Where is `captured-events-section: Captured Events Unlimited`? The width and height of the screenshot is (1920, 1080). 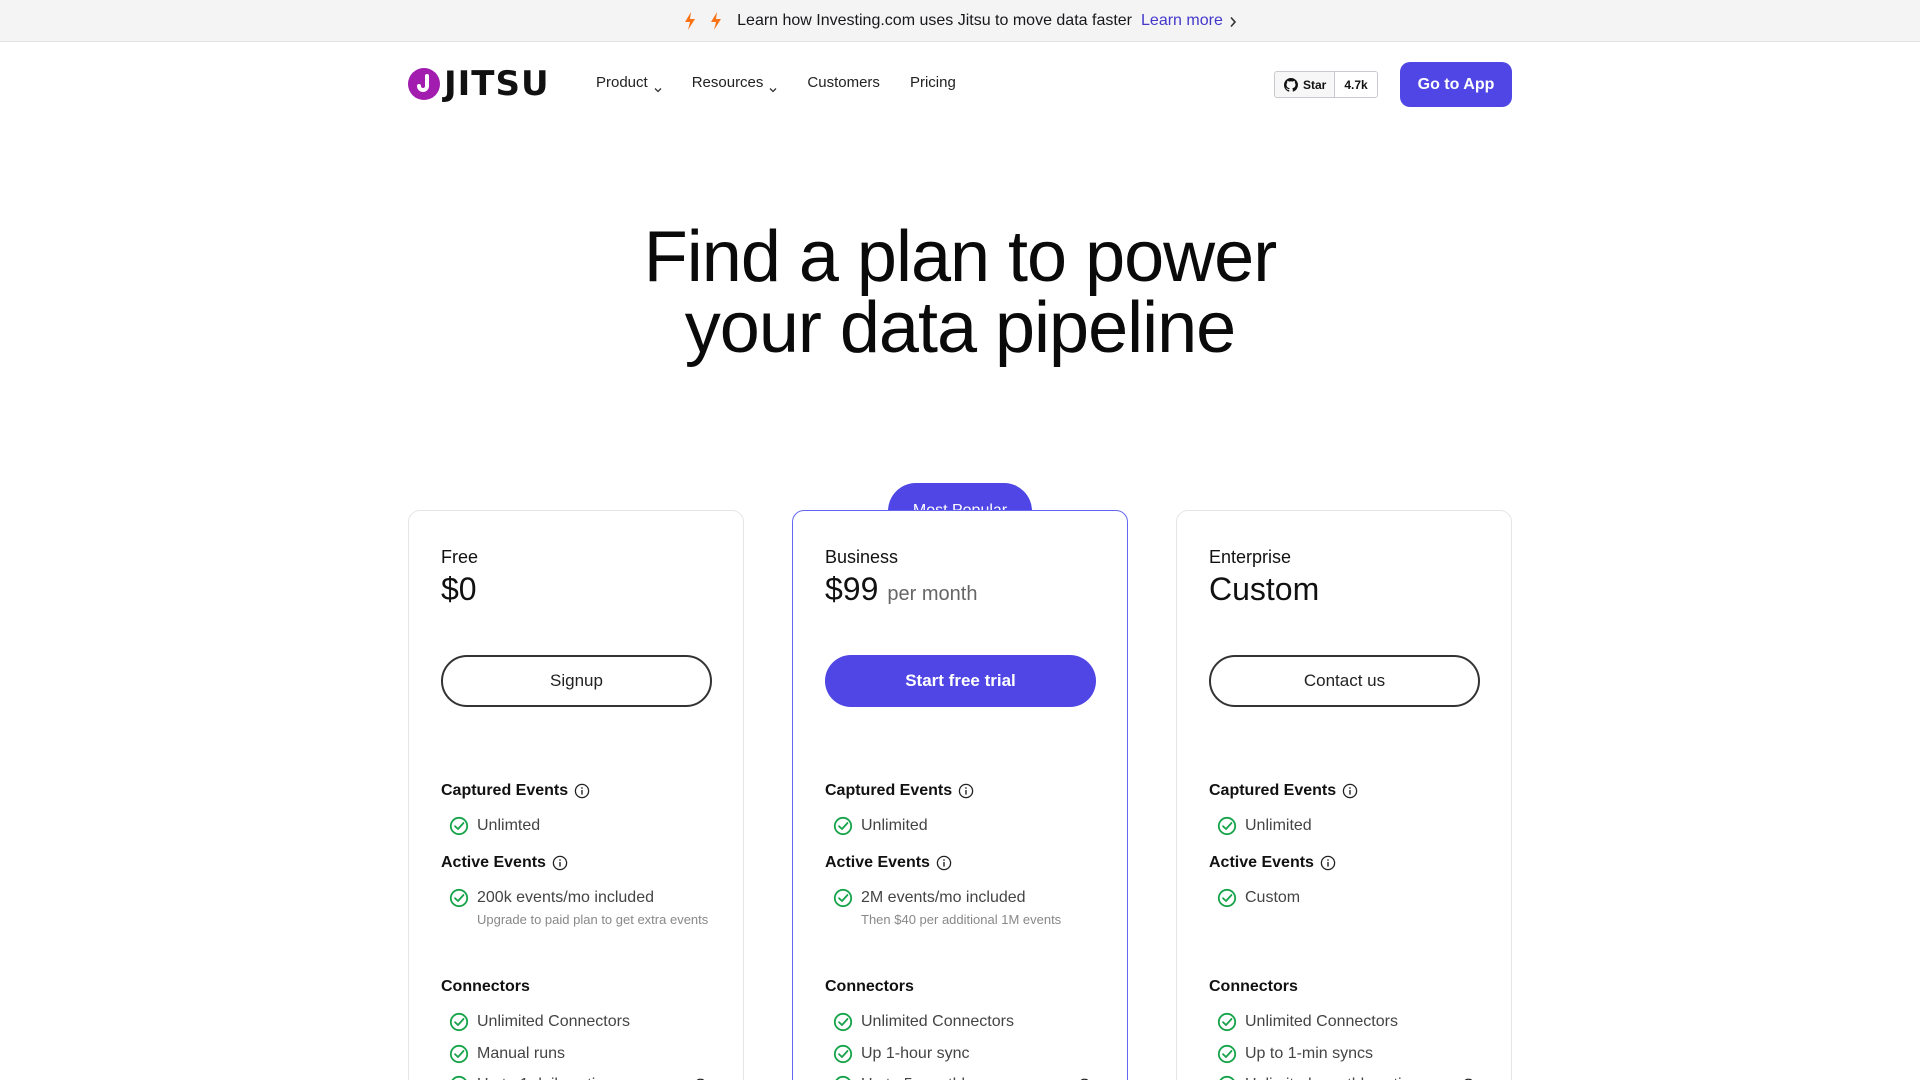 captured-events-section: Captured Events Unlimited is located at coordinates (1349, 808).